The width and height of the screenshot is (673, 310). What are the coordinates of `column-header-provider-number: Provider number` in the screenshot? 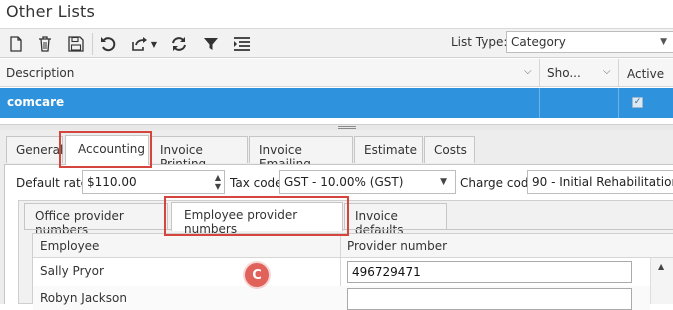 It's located at (397, 246).